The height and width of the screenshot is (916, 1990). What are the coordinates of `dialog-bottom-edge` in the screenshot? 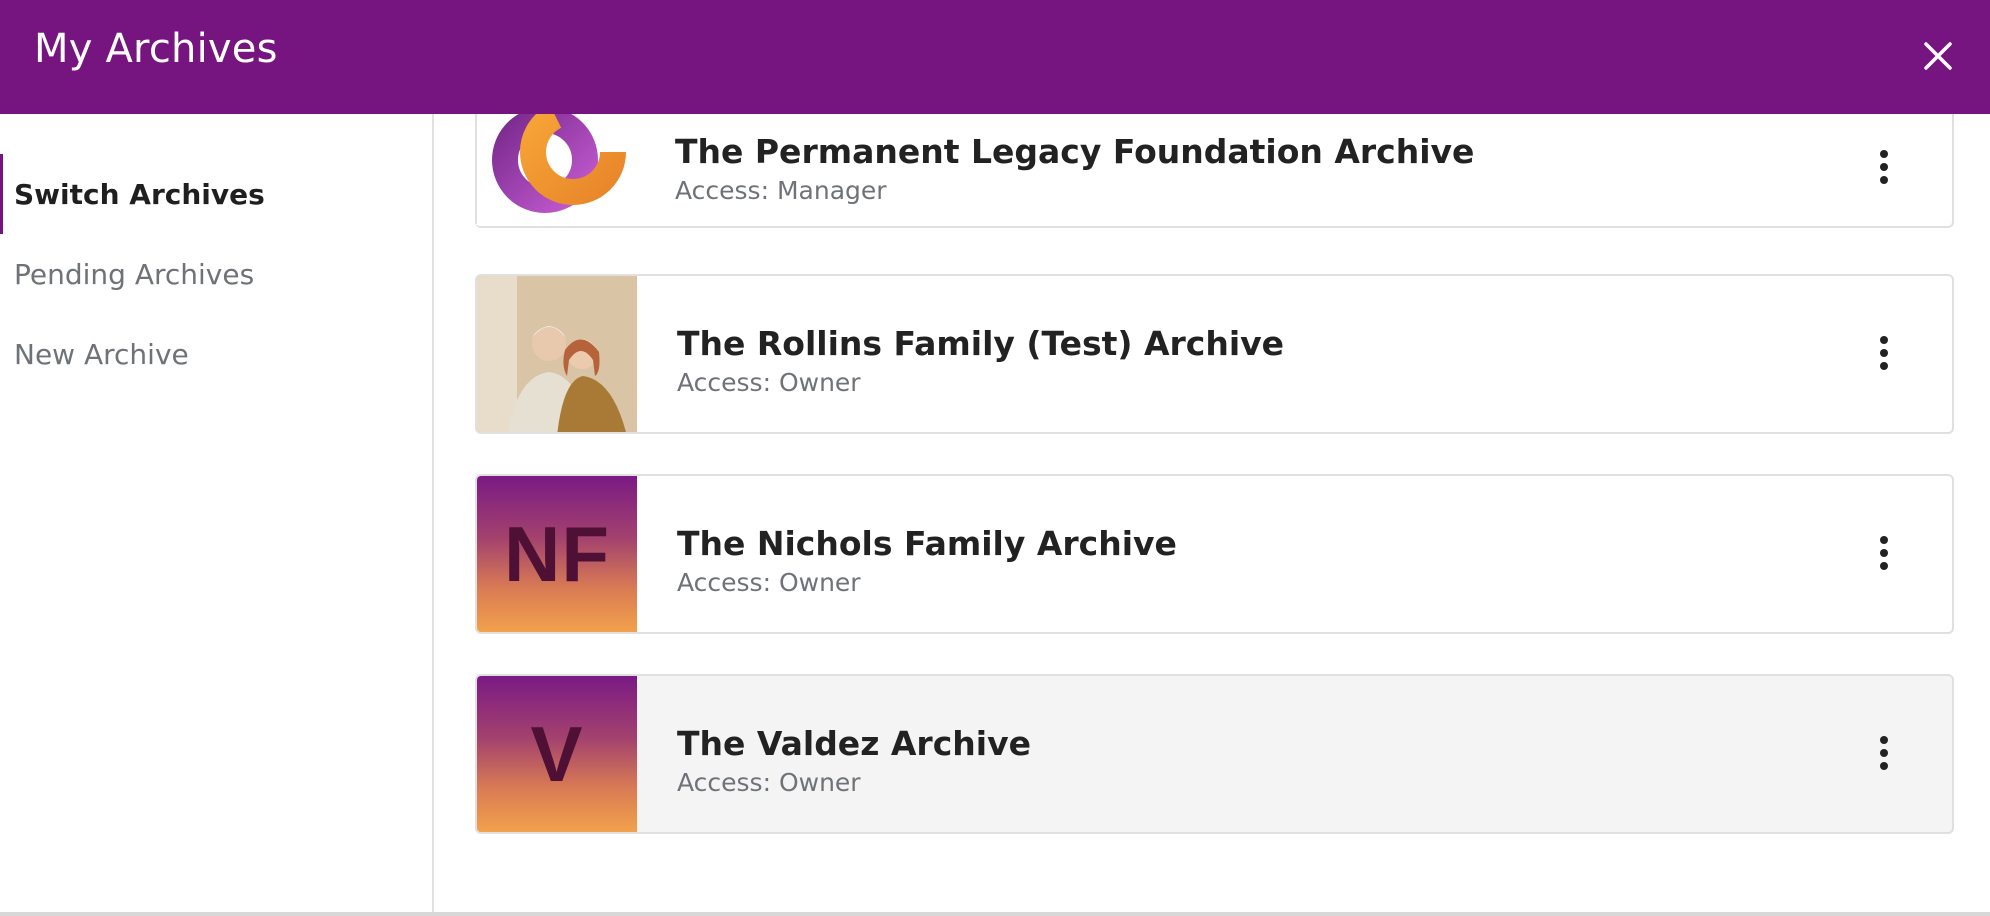 It's located at (995, 914).